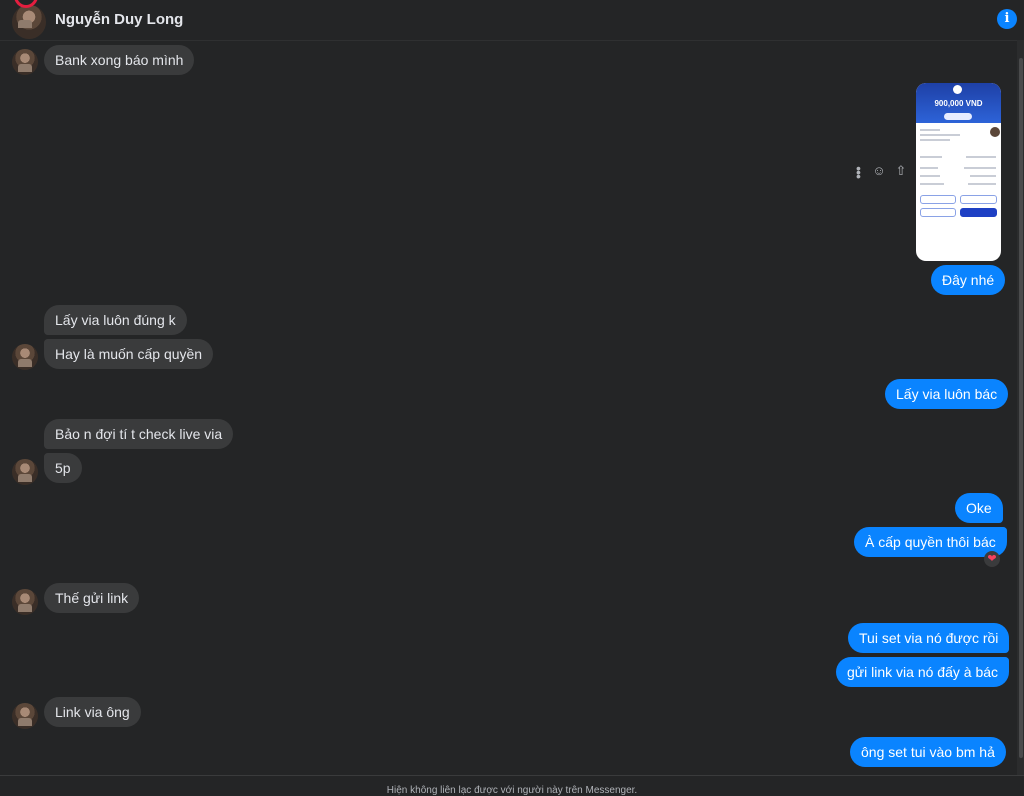 The height and width of the screenshot is (796, 1024). What do you see at coordinates (958, 116) in the screenshot?
I see `receipt-pill` at bounding box center [958, 116].